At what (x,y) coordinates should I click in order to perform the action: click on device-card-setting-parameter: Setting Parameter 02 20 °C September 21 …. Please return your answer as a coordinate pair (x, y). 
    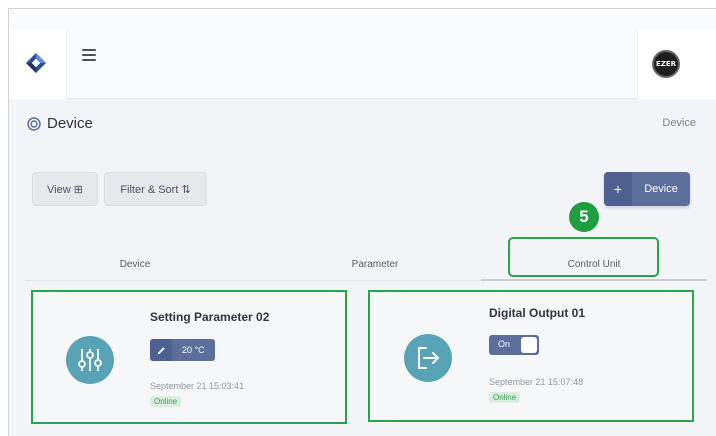
    Looking at the image, I should click on (189, 357).